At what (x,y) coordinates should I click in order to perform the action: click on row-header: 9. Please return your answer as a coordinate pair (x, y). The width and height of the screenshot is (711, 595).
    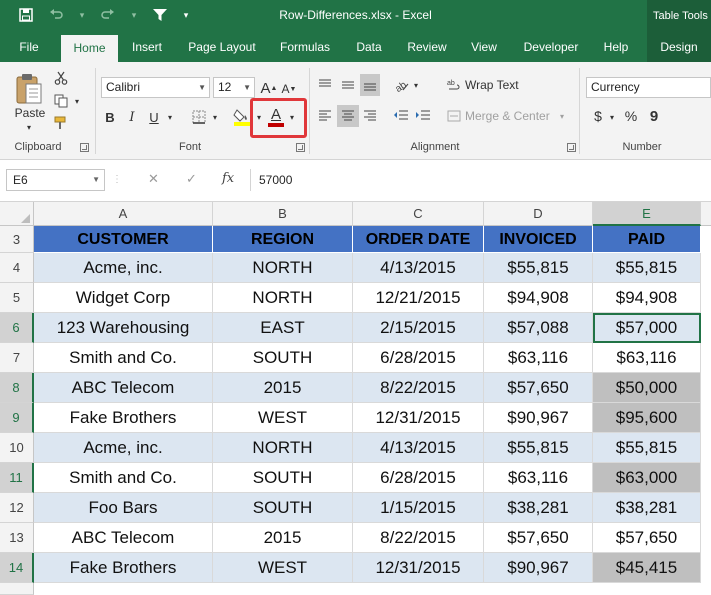
    Looking at the image, I should click on (17, 418).